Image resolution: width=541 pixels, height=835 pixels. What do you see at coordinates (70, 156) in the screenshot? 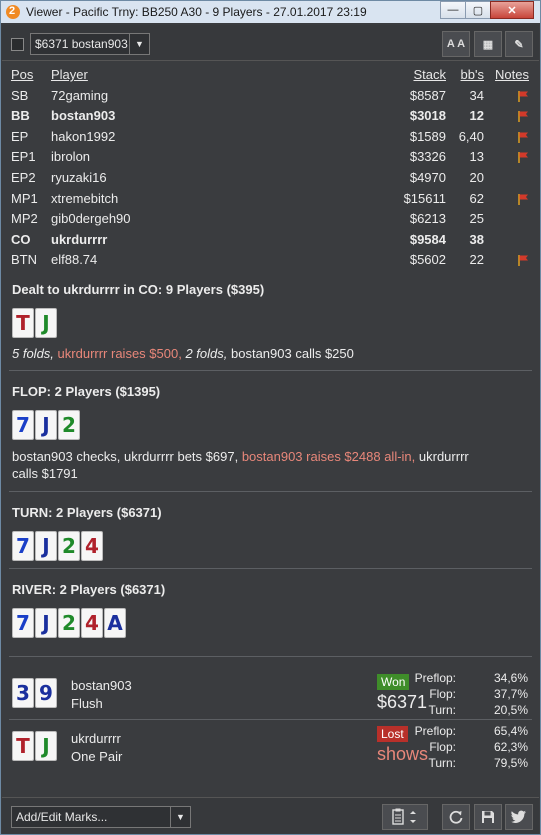
I see `player-name: ibrolon` at bounding box center [70, 156].